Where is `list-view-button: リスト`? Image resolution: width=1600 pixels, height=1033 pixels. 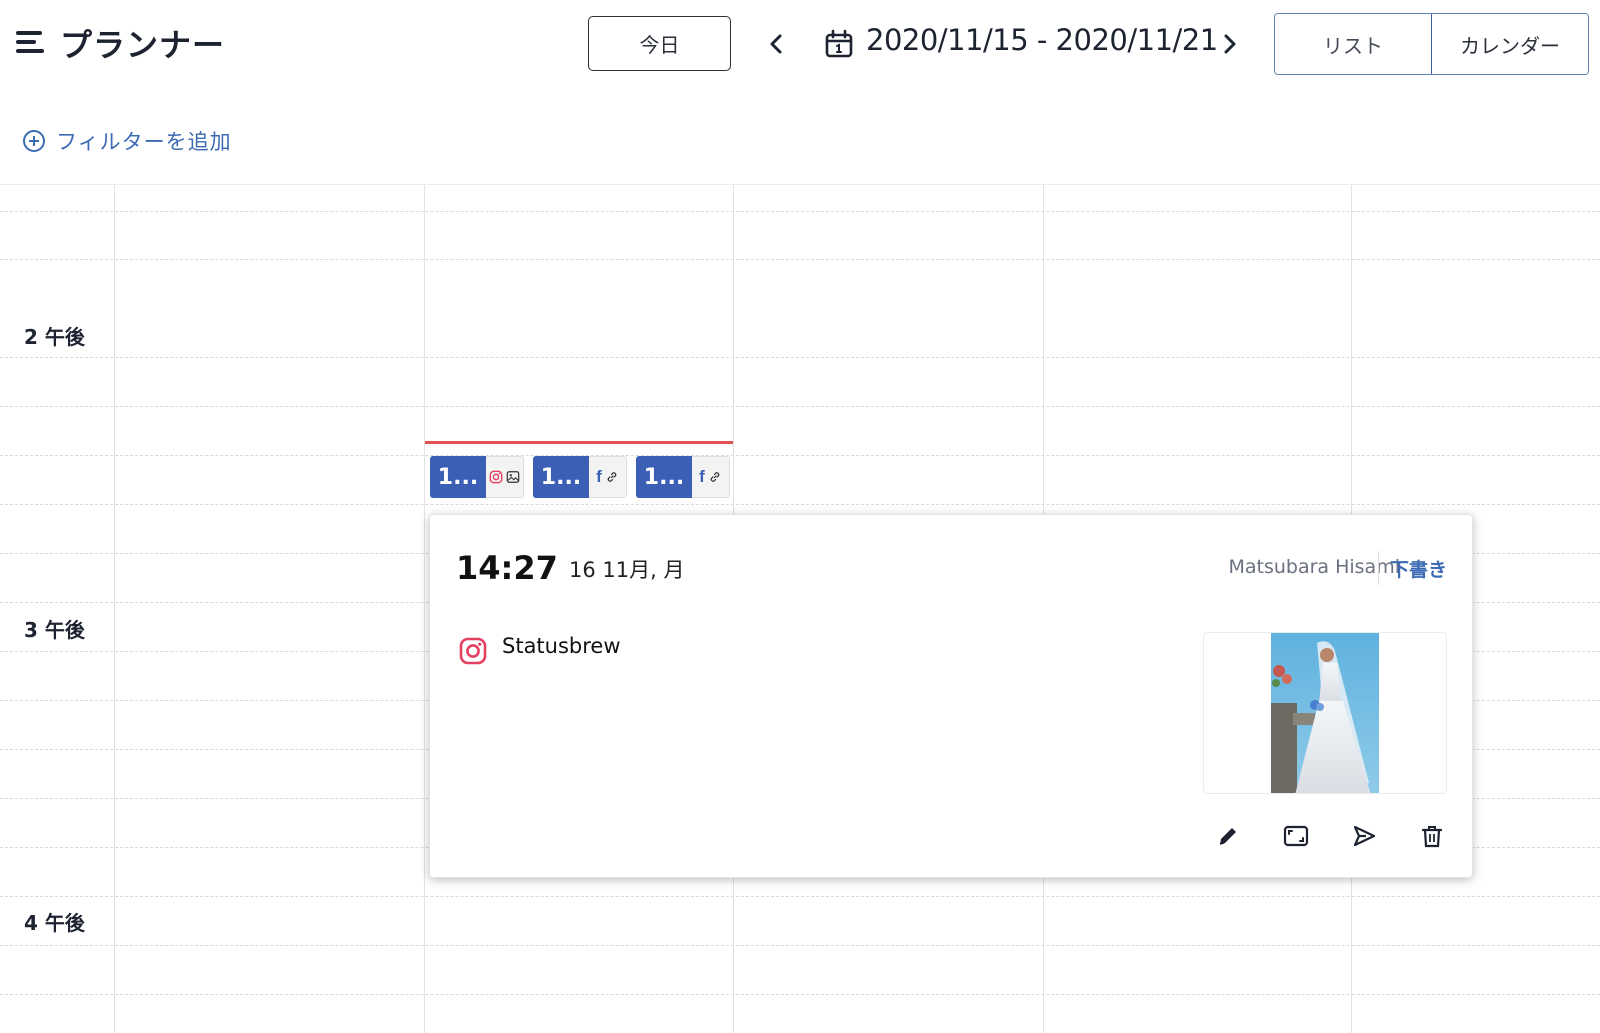 list-view-button: リスト is located at coordinates (1353, 44).